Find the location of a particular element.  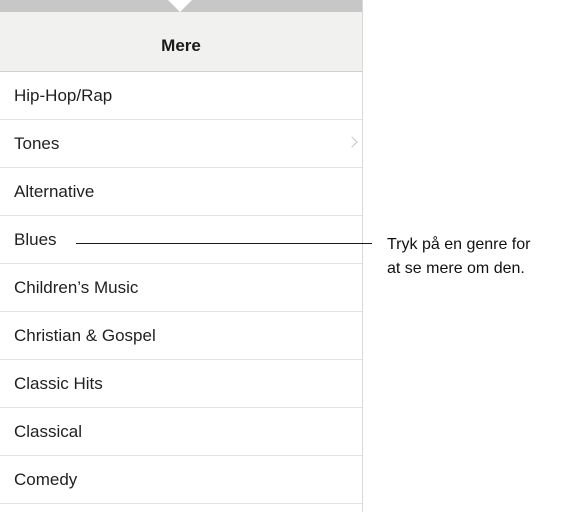

popover-title: Mere is located at coordinates (181, 45).